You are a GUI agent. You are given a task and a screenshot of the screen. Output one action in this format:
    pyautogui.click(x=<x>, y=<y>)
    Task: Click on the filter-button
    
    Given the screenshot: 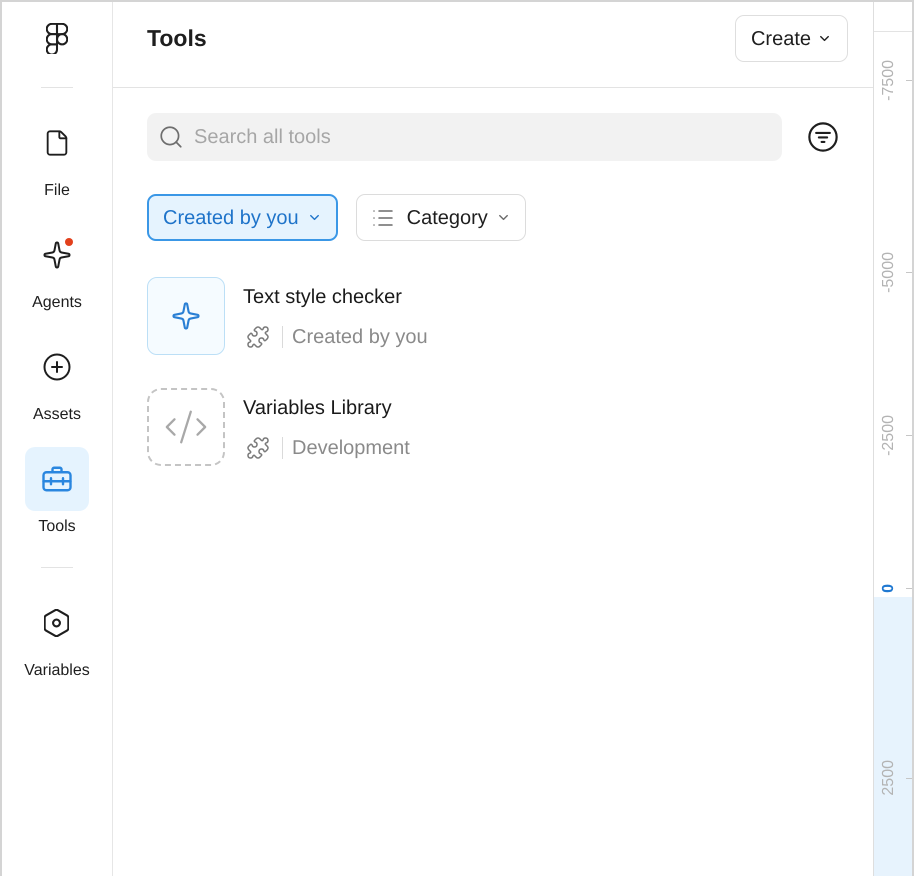 What is the action you would take?
    pyautogui.click(x=823, y=137)
    